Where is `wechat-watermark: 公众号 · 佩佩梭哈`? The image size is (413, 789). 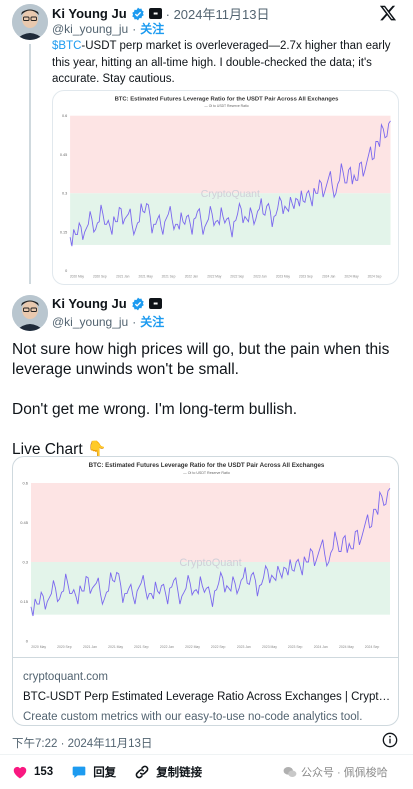
wechat-watermark: 公众号 · 佩佩梭哈 is located at coordinates (335, 772).